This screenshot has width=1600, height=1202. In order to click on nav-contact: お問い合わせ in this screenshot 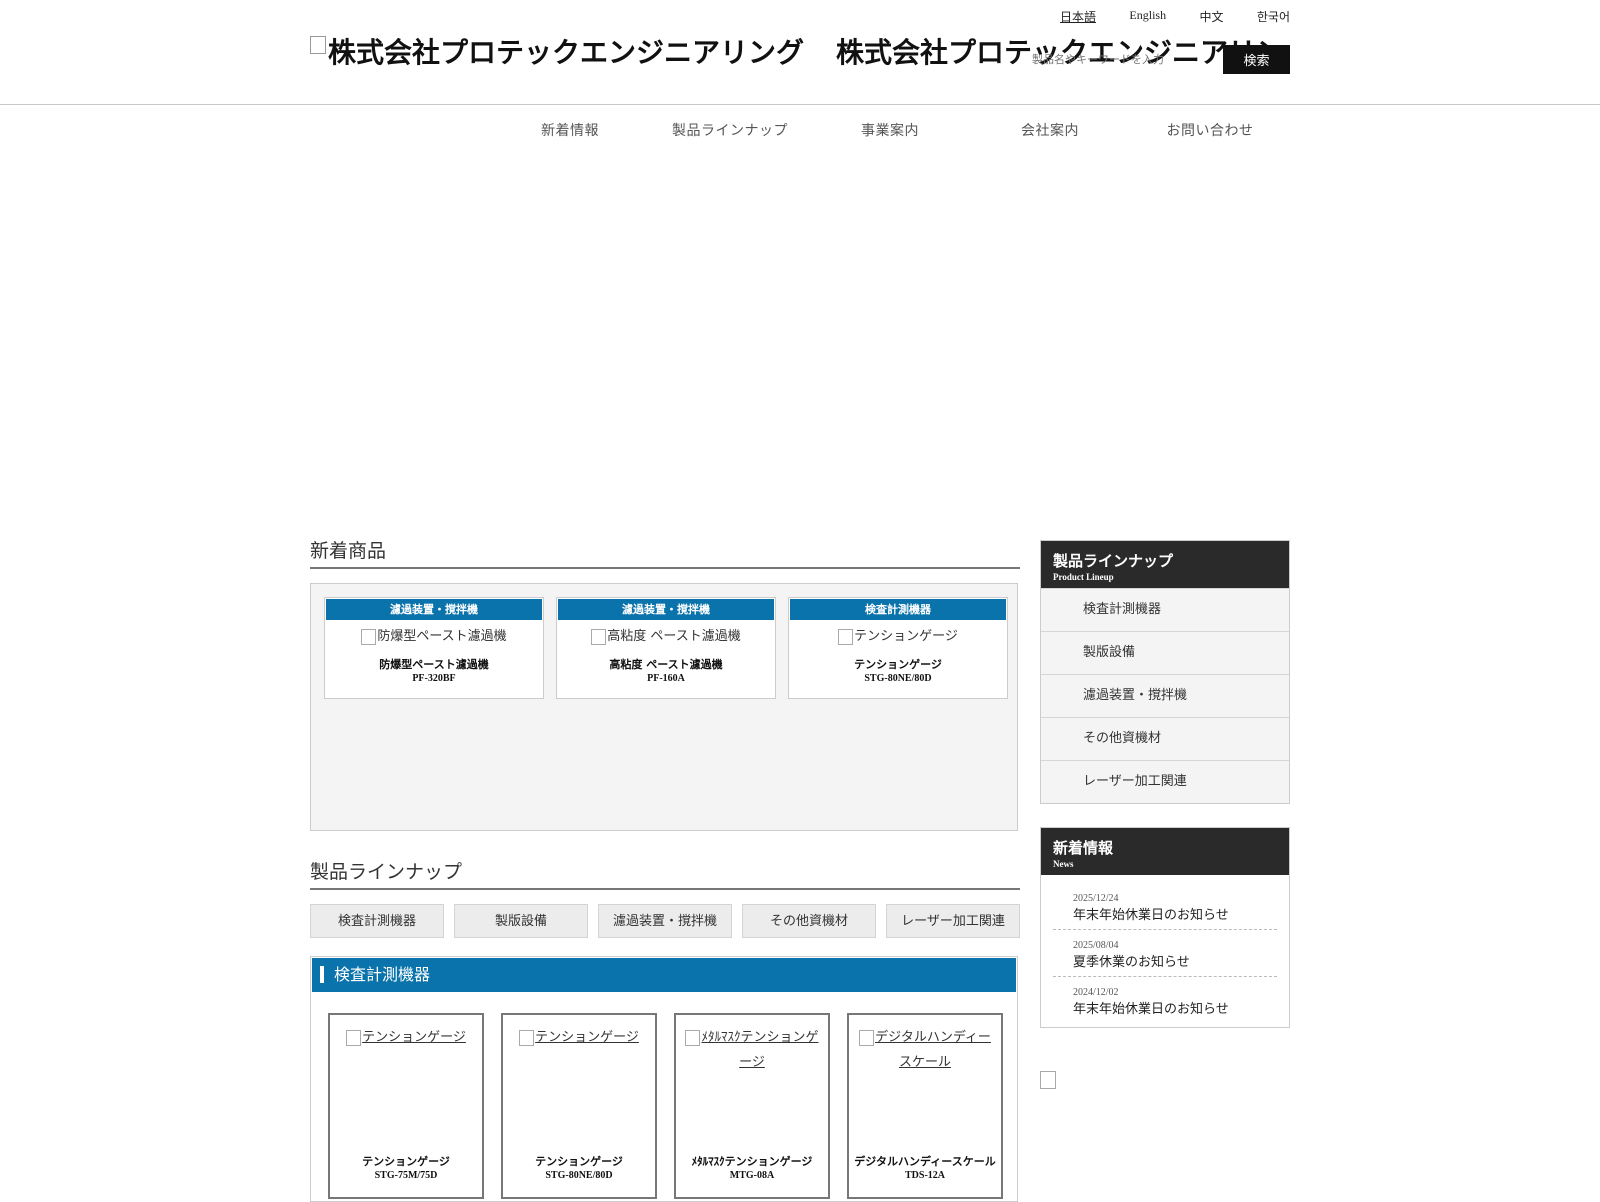, I will do `click(1210, 132)`.